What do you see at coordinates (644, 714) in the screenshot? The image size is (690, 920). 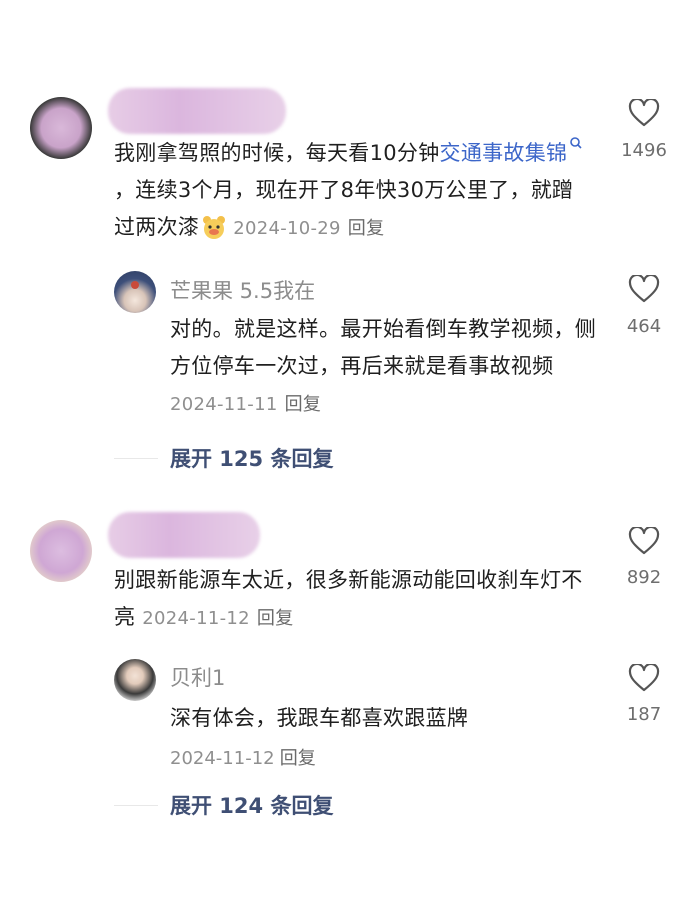 I see `like-count: 187` at bounding box center [644, 714].